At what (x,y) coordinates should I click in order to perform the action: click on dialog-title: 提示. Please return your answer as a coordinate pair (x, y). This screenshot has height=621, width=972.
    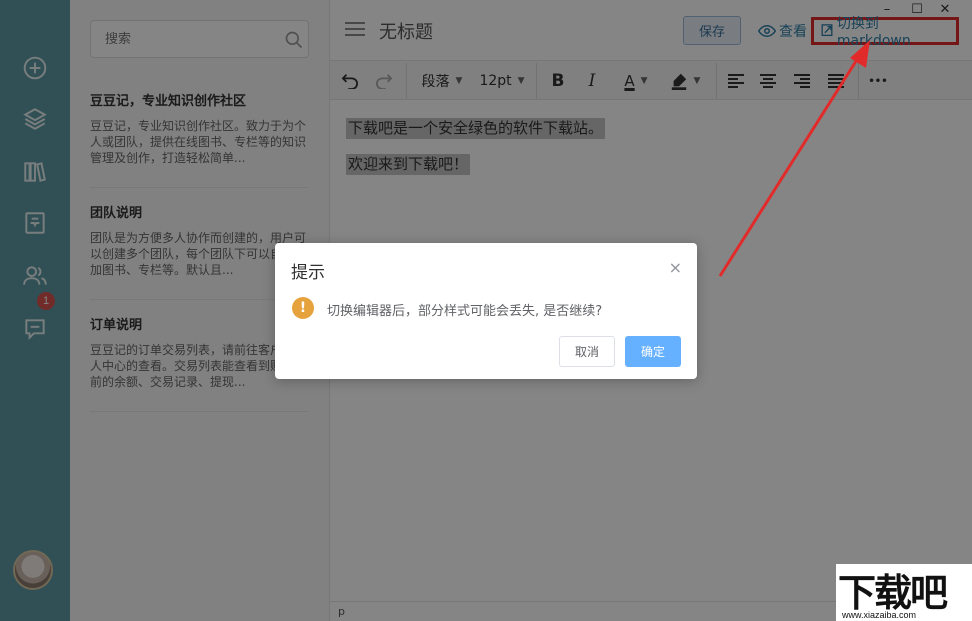
    Looking at the image, I should click on (308, 270).